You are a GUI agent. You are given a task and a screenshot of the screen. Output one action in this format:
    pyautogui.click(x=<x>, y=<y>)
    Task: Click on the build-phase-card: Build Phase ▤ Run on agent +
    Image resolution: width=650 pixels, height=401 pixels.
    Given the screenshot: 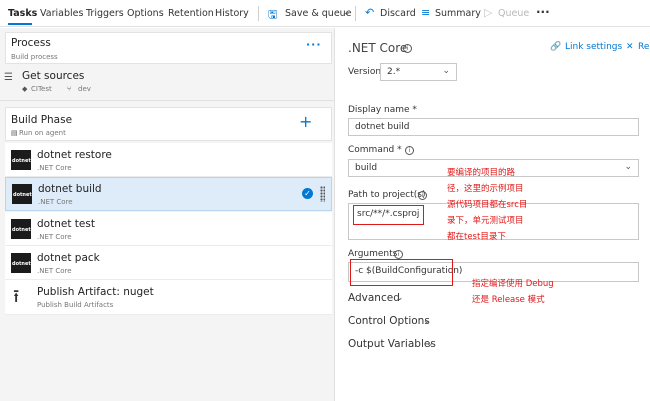 What is the action you would take?
    pyautogui.click(x=168, y=124)
    